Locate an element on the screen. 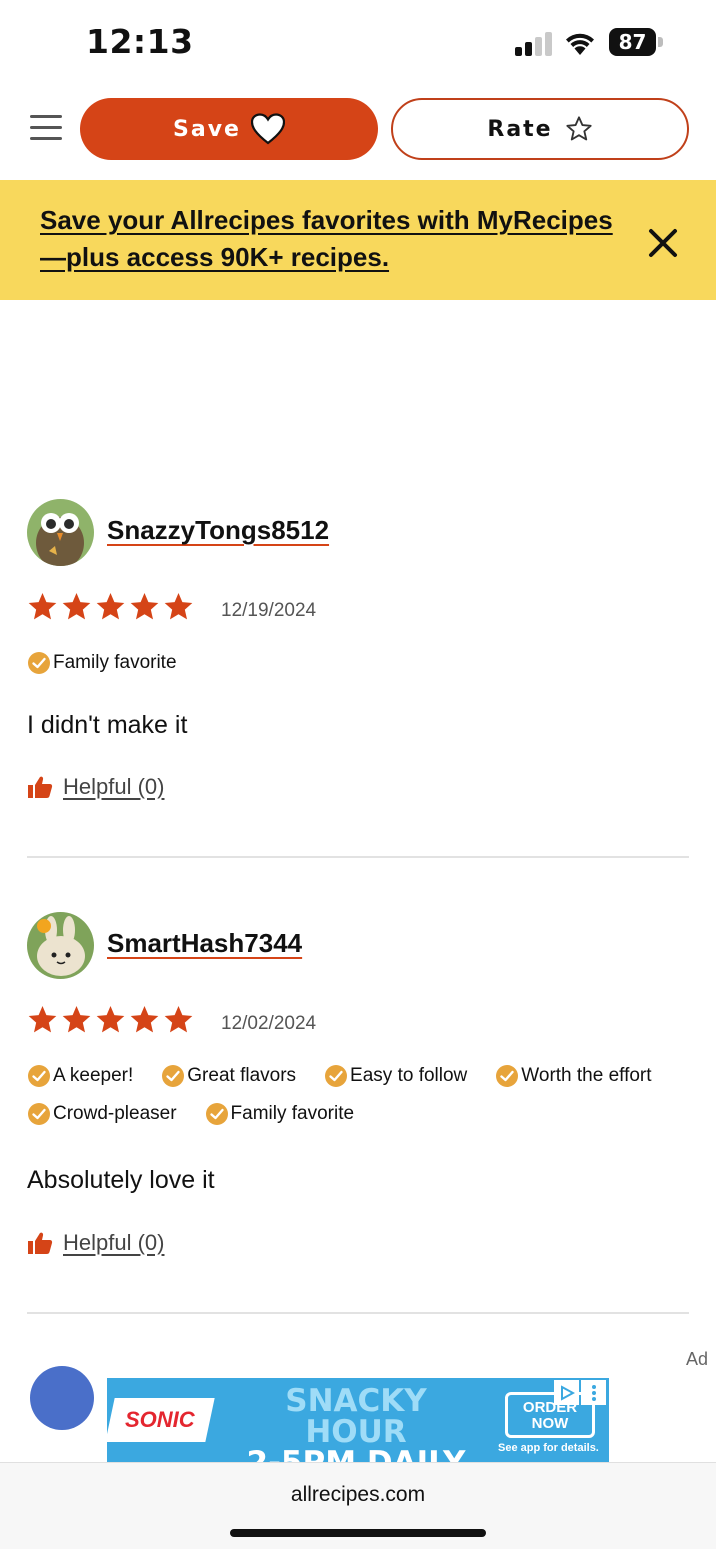  browser-address-bar: allrecipes.com is located at coordinates (358, 1505).